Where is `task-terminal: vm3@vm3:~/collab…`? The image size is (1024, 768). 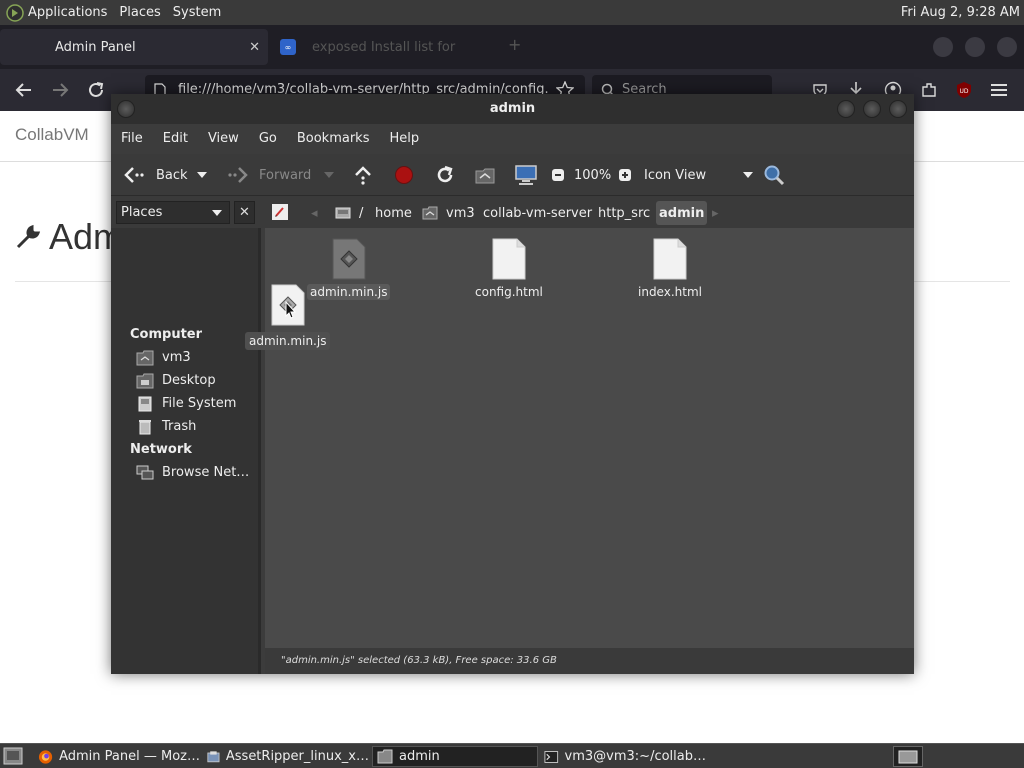
task-terminal: vm3@vm3:~/collab… is located at coordinates (623, 756).